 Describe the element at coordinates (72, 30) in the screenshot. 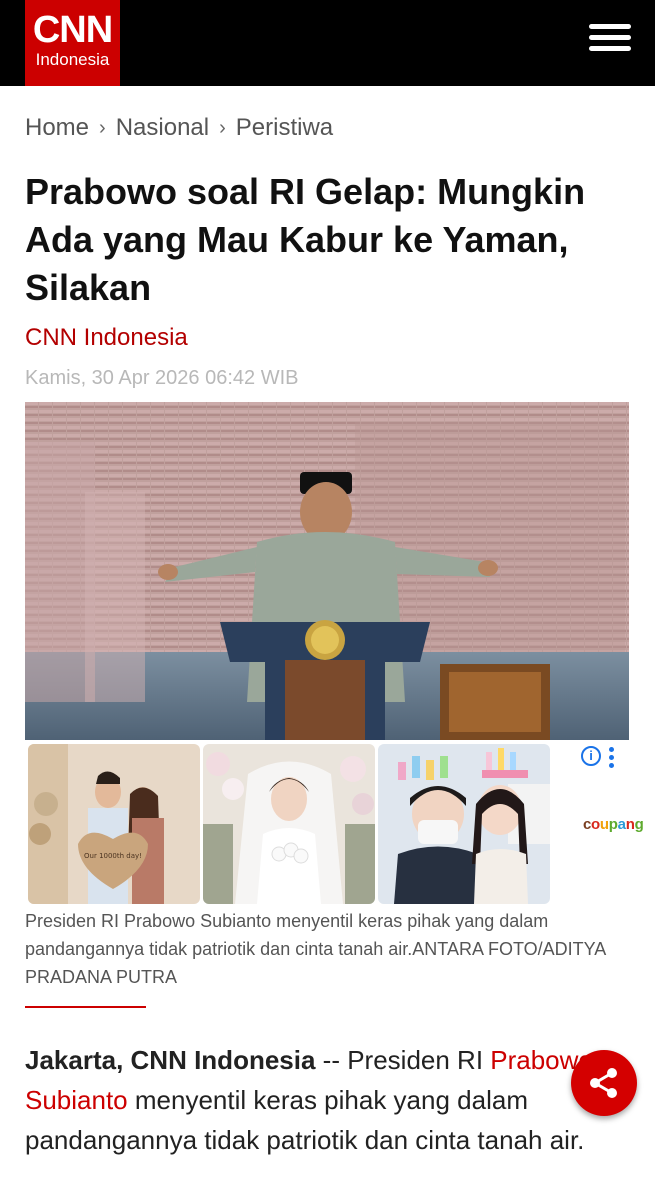

I see `logo-text: CNN` at that location.